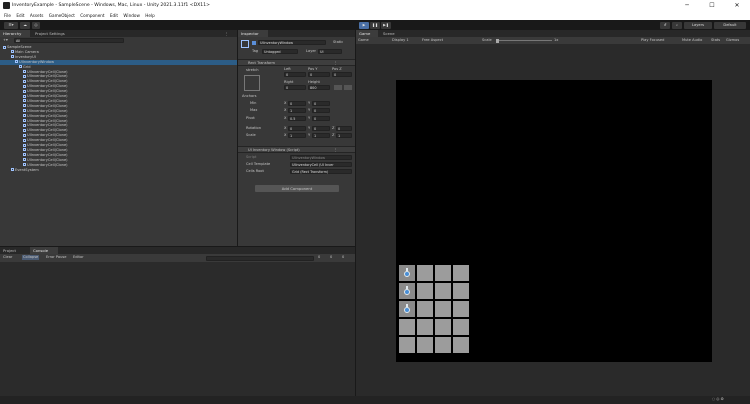 The width and height of the screenshot is (750, 404). Describe the element at coordinates (336, 63) in the screenshot. I see `component-menu-icon: ⋮` at that location.